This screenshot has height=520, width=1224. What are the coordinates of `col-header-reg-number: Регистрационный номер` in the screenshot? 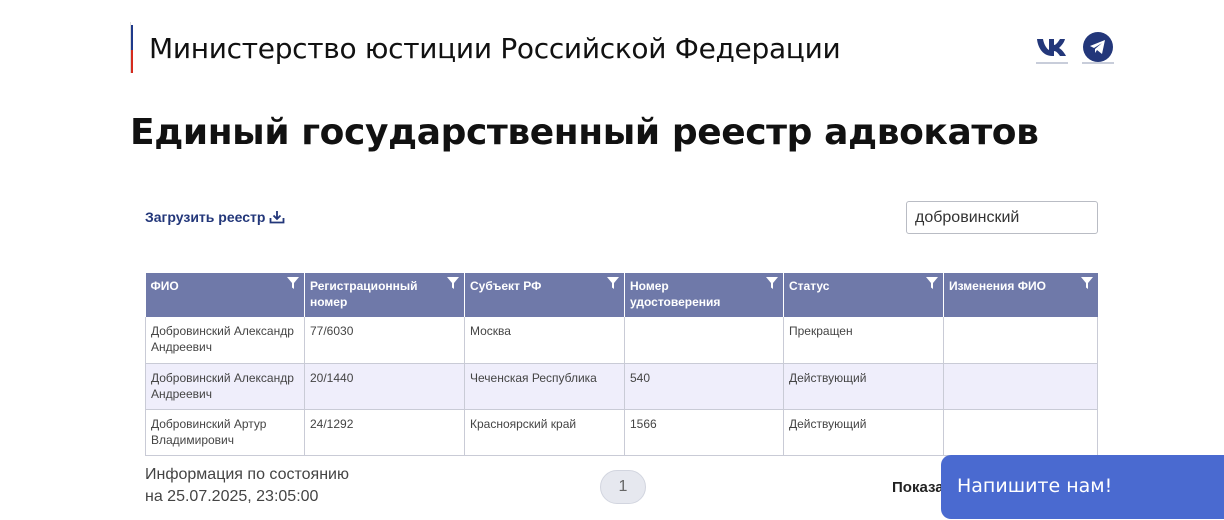 It's located at (384, 295).